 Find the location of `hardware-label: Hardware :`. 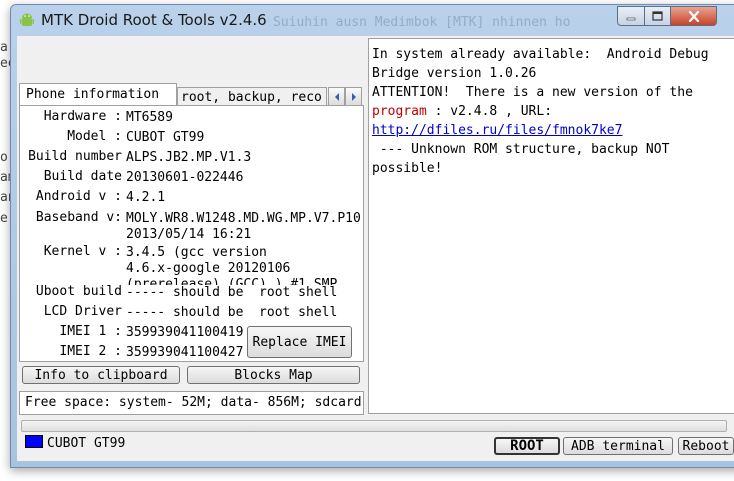

hardware-label: Hardware : is located at coordinates (82, 116).